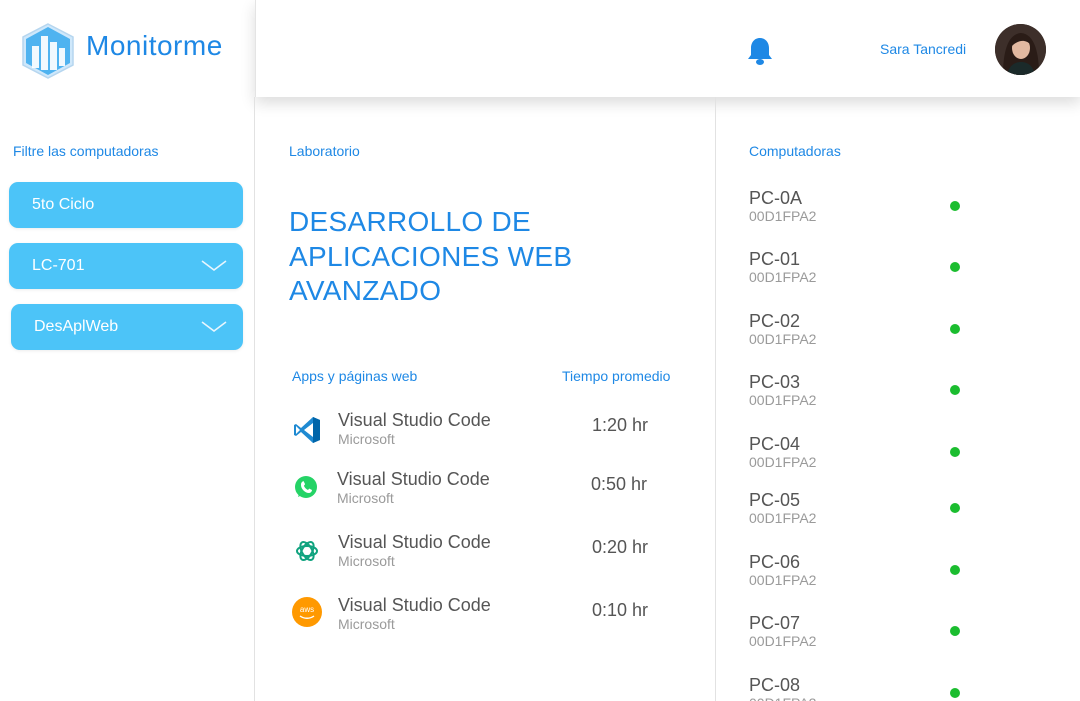 The image size is (1080, 701). What do you see at coordinates (76, 326) in the screenshot?
I see `filter-course-label: DesAplWeb` at bounding box center [76, 326].